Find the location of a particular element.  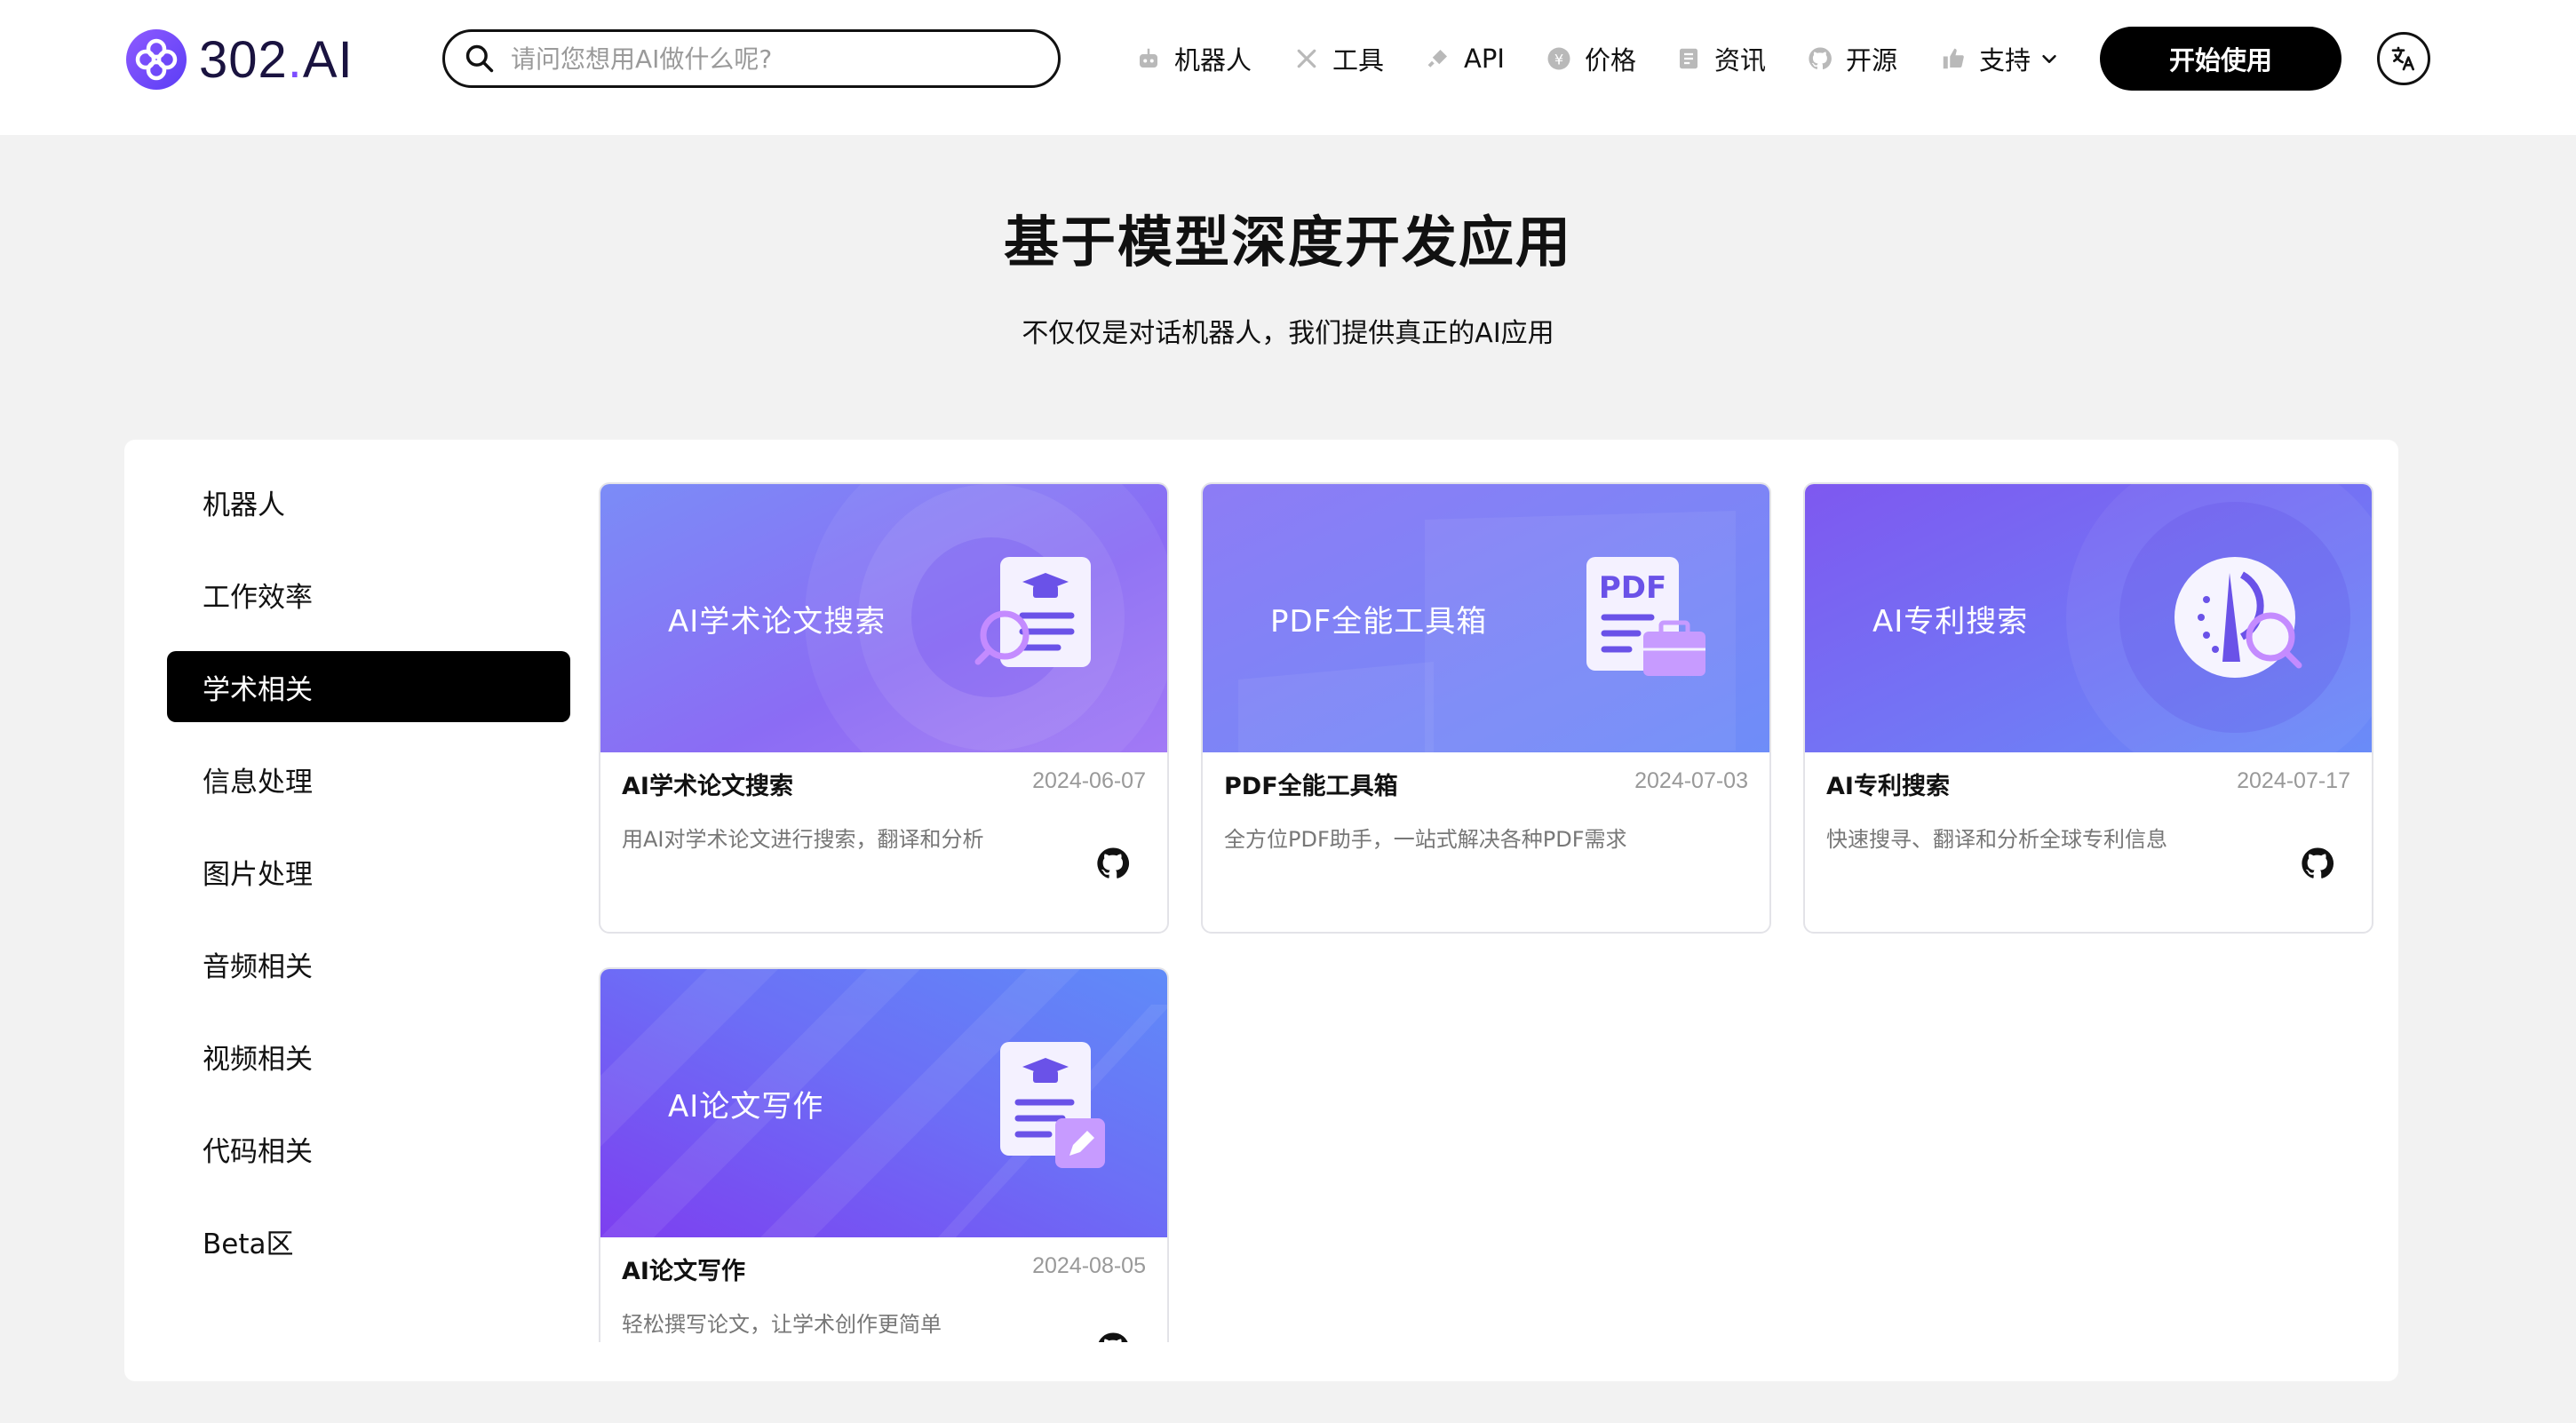

app-card-banner: AI论文写作 is located at coordinates (883, 1103).